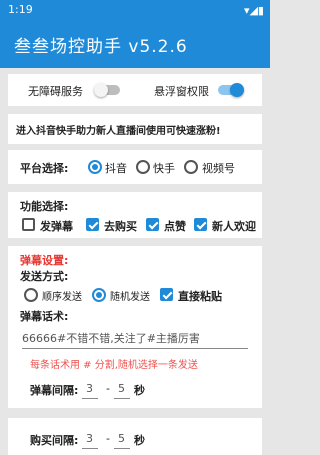 Image resolution: width=320 pixels, height=455 pixels. I want to click on platform-card: 平台选择: 抖音 快手 视频号, so click(135, 167).